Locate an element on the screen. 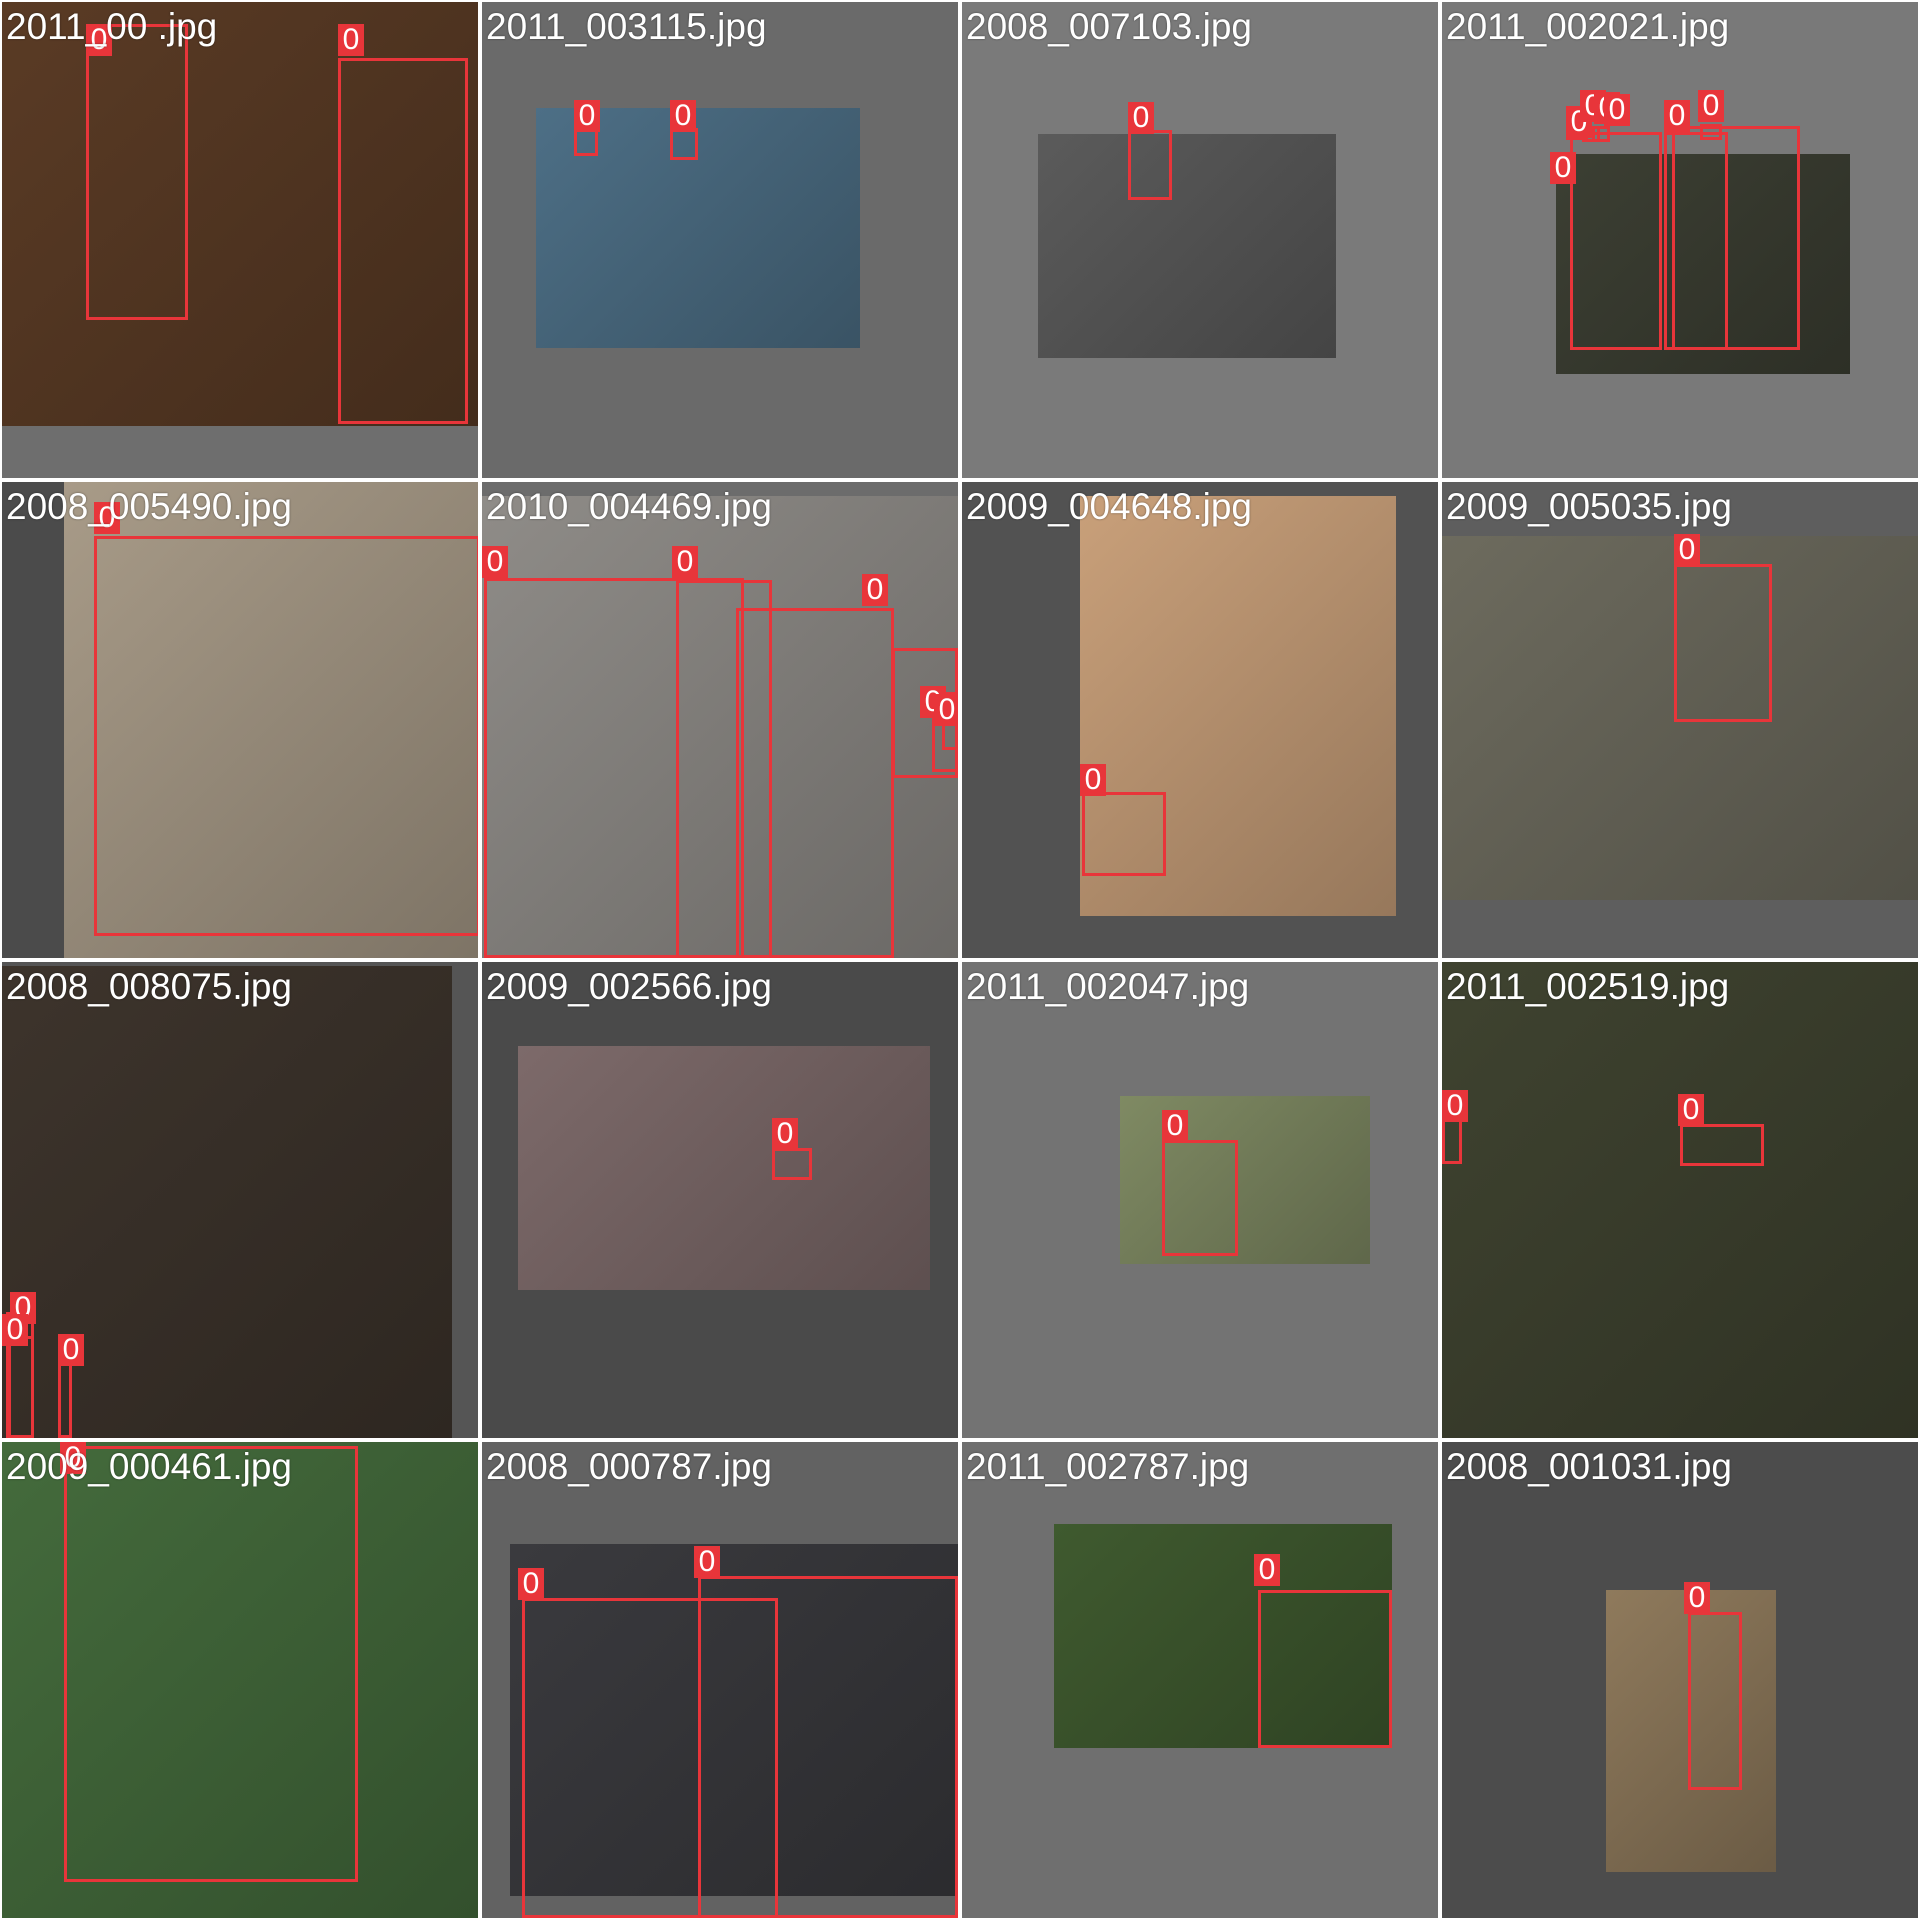  mosaic-tile: 0 0 2008_000787.jpg is located at coordinates (720, 1680).